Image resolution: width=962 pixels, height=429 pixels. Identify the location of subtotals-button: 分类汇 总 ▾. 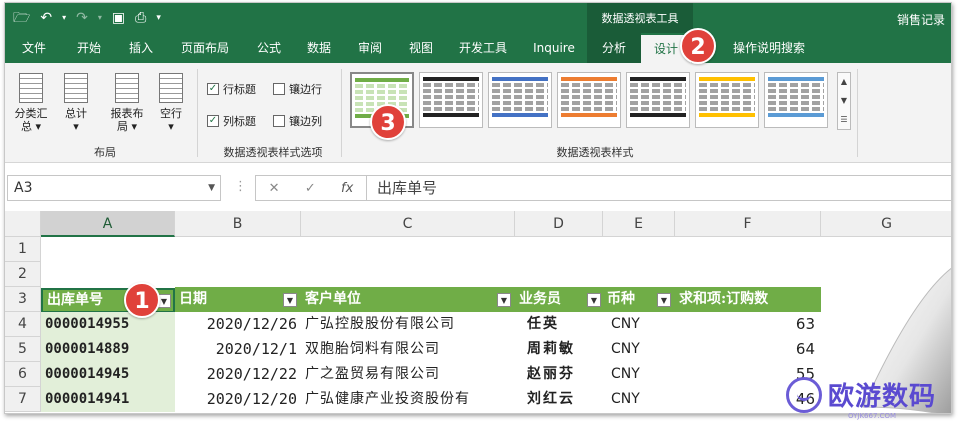
(31, 103).